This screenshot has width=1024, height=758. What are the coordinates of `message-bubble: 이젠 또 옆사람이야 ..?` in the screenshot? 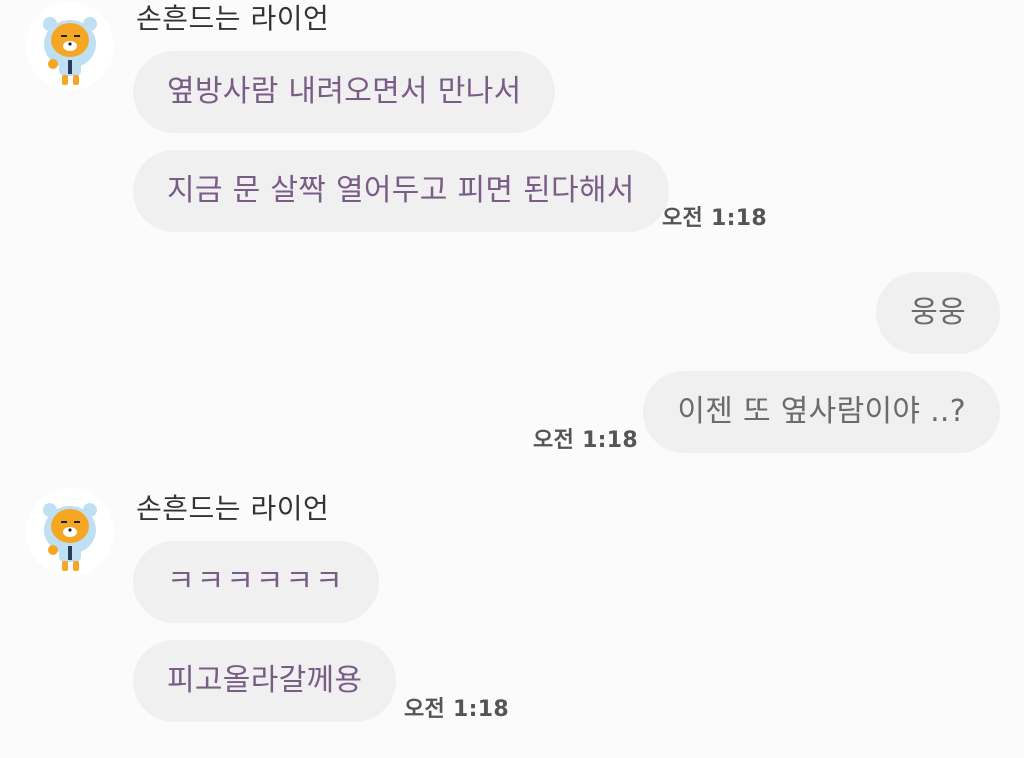 It's located at (821, 412).